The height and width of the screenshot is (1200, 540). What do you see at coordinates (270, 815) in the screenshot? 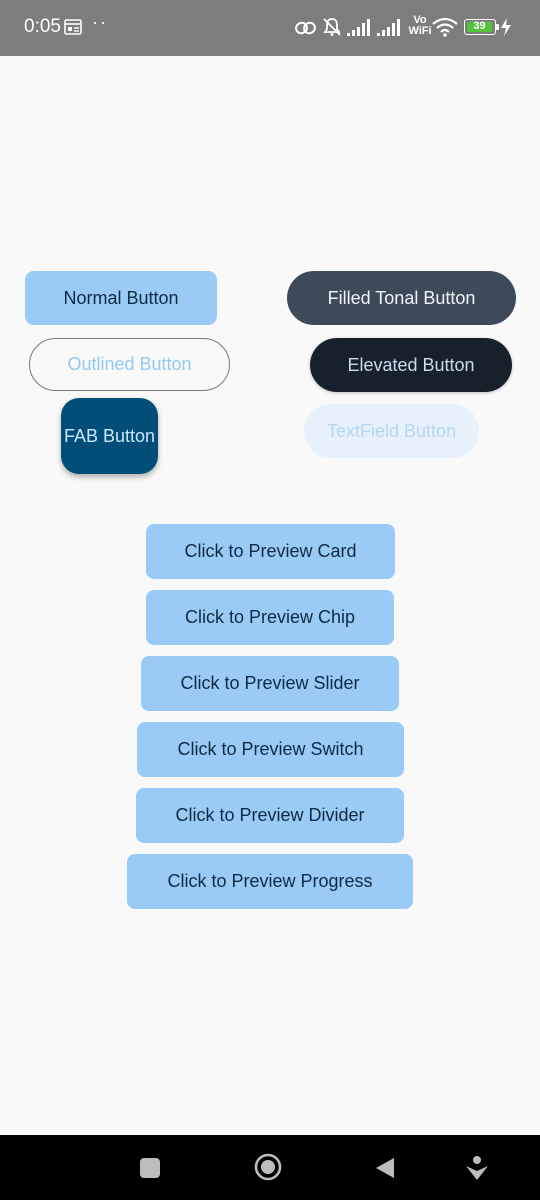
I see `preview-divider-button: Click to Preview Divider` at bounding box center [270, 815].